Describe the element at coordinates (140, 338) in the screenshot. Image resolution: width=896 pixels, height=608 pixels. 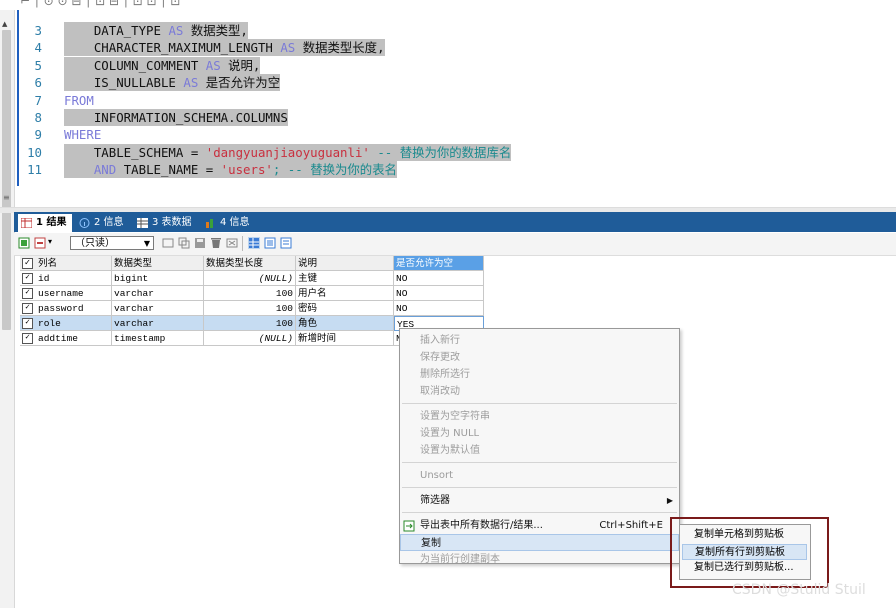
I see `cell-text: timestamp` at that location.